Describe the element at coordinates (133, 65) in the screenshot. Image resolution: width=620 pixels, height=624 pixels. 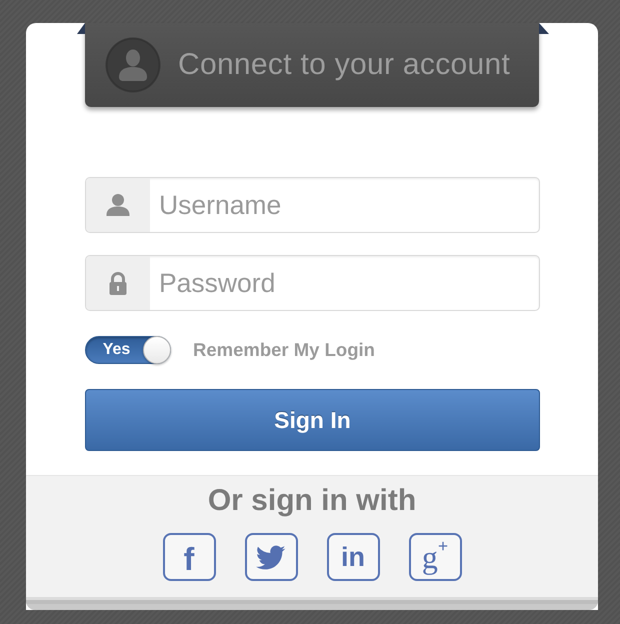
I see `avatar-icon` at that location.